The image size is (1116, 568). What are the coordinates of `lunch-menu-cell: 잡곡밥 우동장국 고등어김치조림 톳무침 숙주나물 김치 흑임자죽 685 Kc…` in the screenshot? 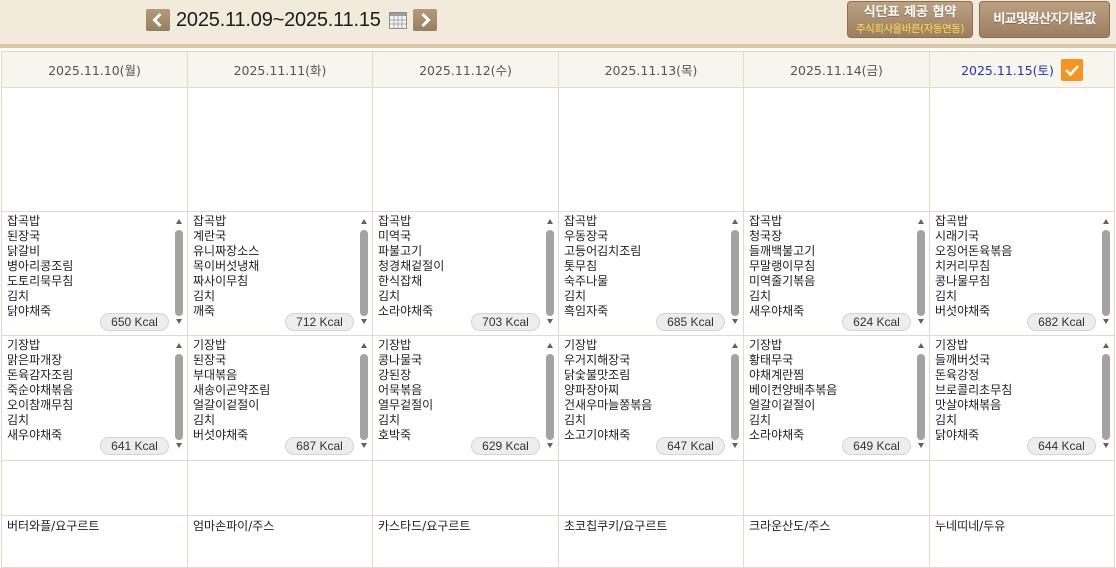 It's located at (651, 274).